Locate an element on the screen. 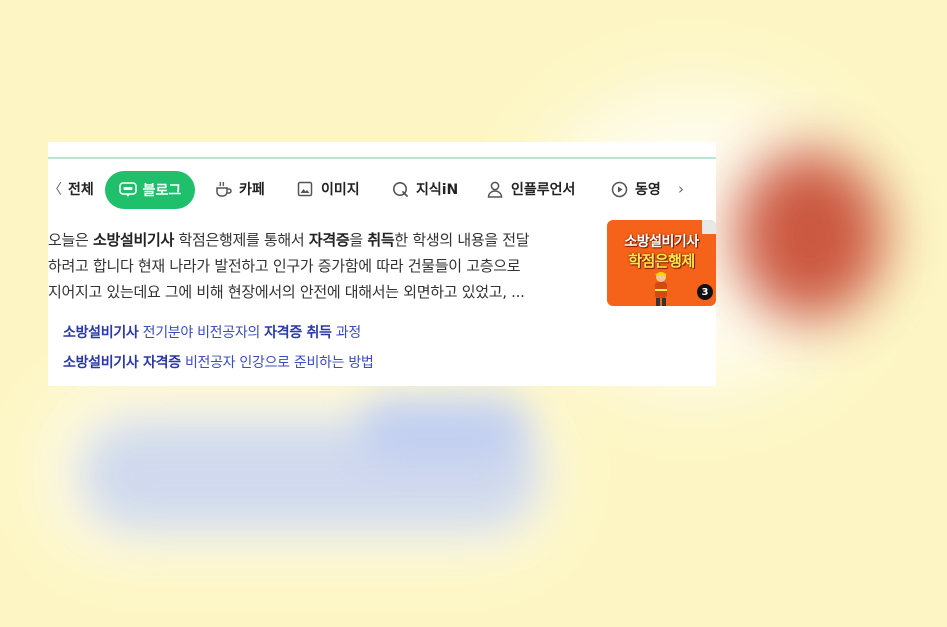 The image size is (947, 627). snippet-text: 오늘은 is located at coordinates (70, 240).